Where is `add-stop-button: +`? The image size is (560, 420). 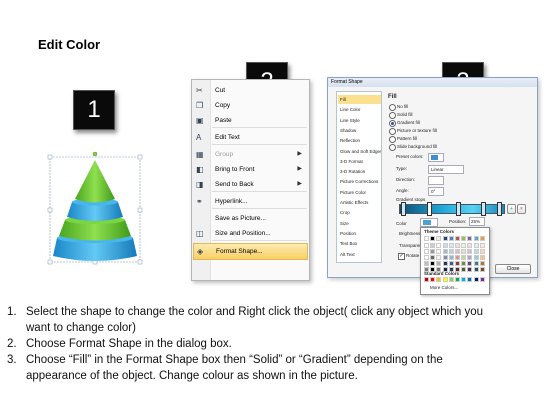
add-stop-button: + is located at coordinates (511, 209).